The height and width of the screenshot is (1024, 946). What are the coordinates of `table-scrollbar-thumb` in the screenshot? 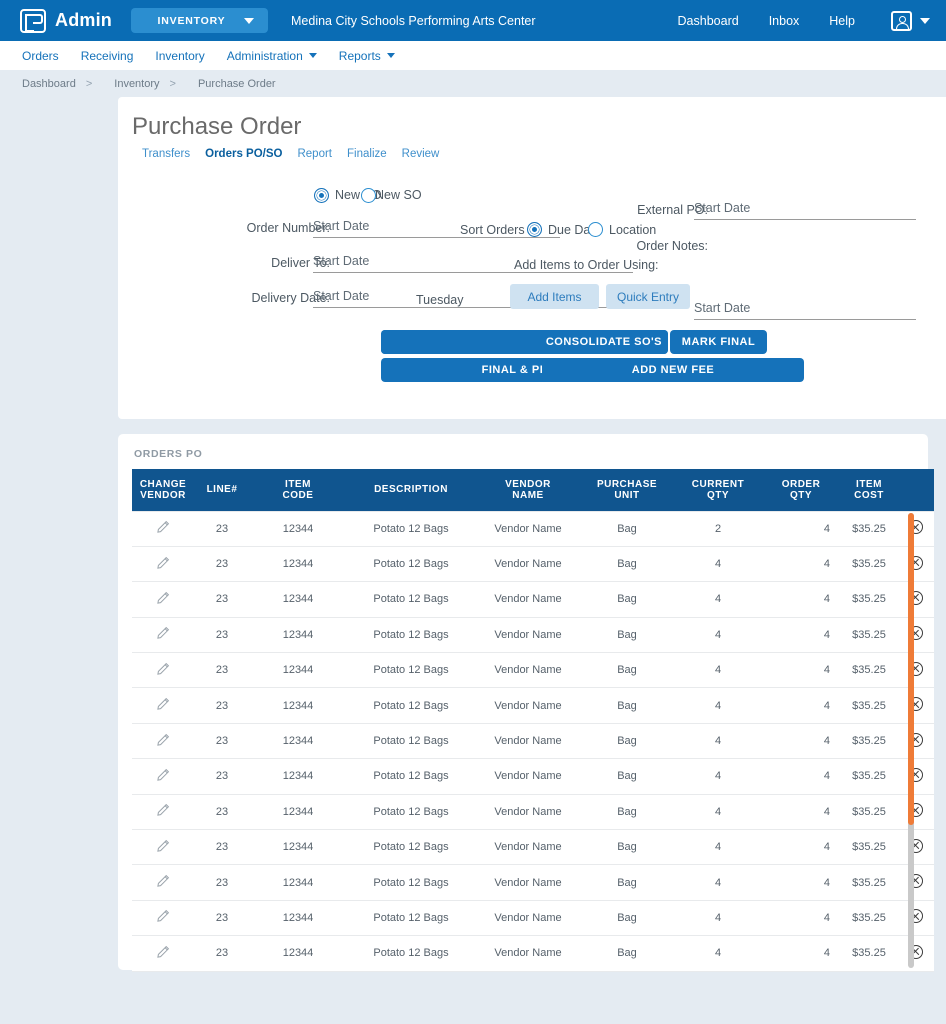 It's located at (911, 669).